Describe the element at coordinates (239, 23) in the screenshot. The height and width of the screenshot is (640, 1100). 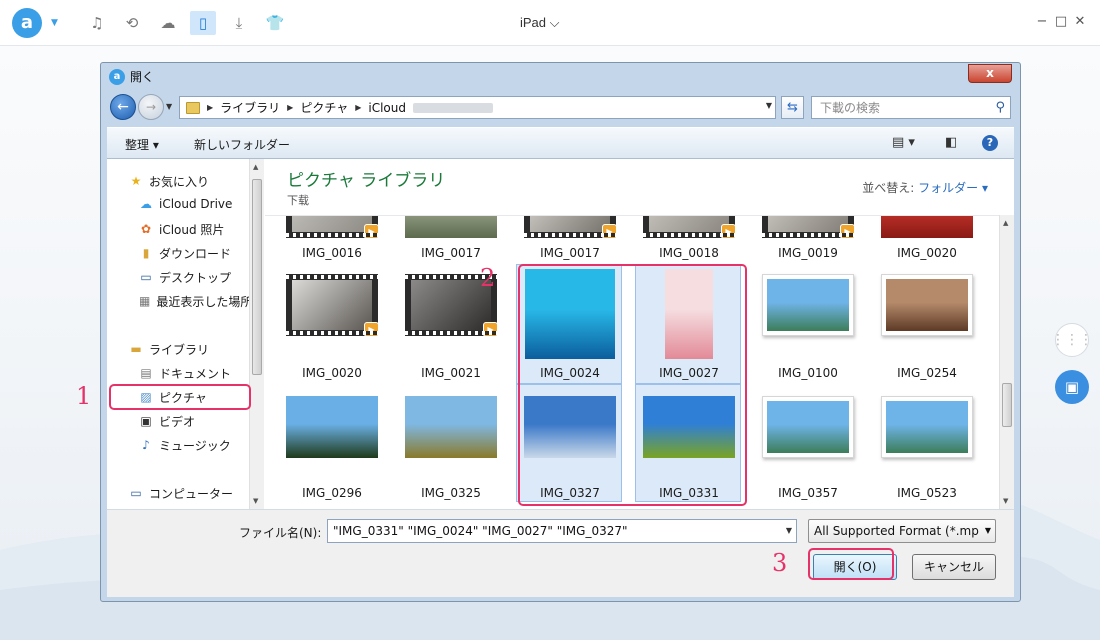
I see `download-tab: ⤓` at that location.